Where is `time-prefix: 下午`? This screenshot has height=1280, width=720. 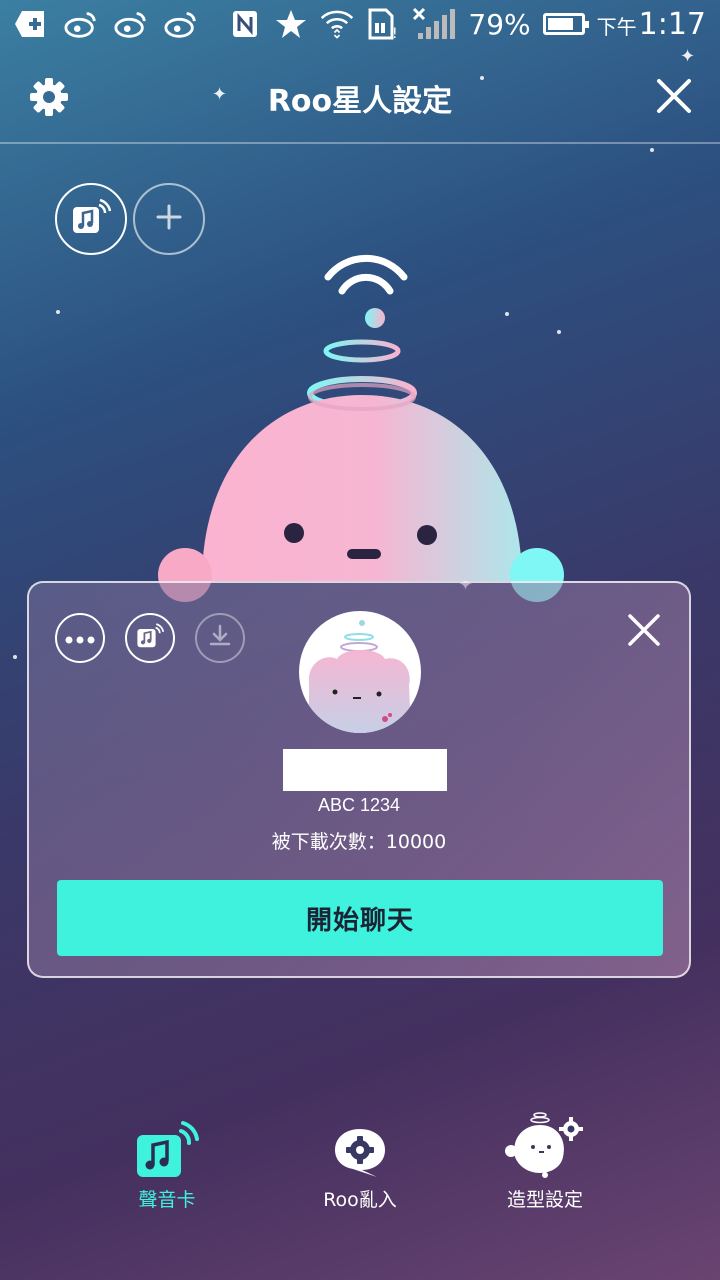
time-prefix: 下午 is located at coordinates (616, 26).